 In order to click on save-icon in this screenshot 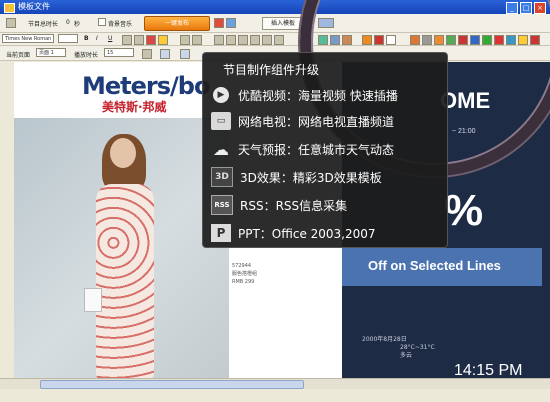, I will do `click(11, 23)`.